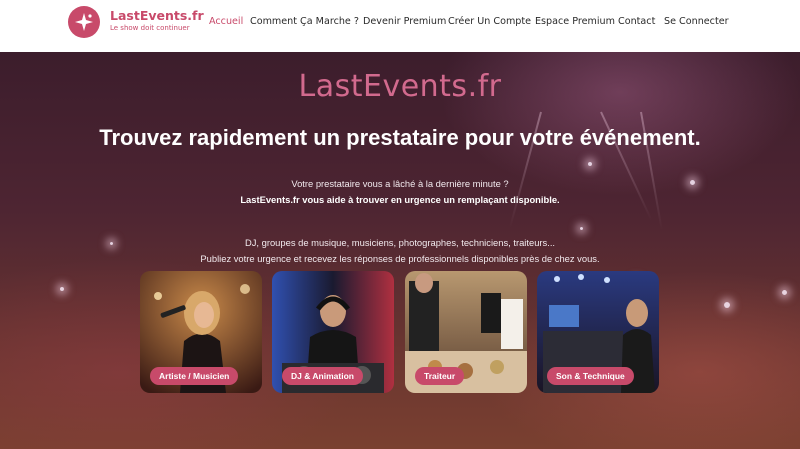 The width and height of the screenshot is (800, 449). Describe the element at coordinates (466, 332) in the screenshot. I see `category-card-traiteur: Traiteur` at that location.